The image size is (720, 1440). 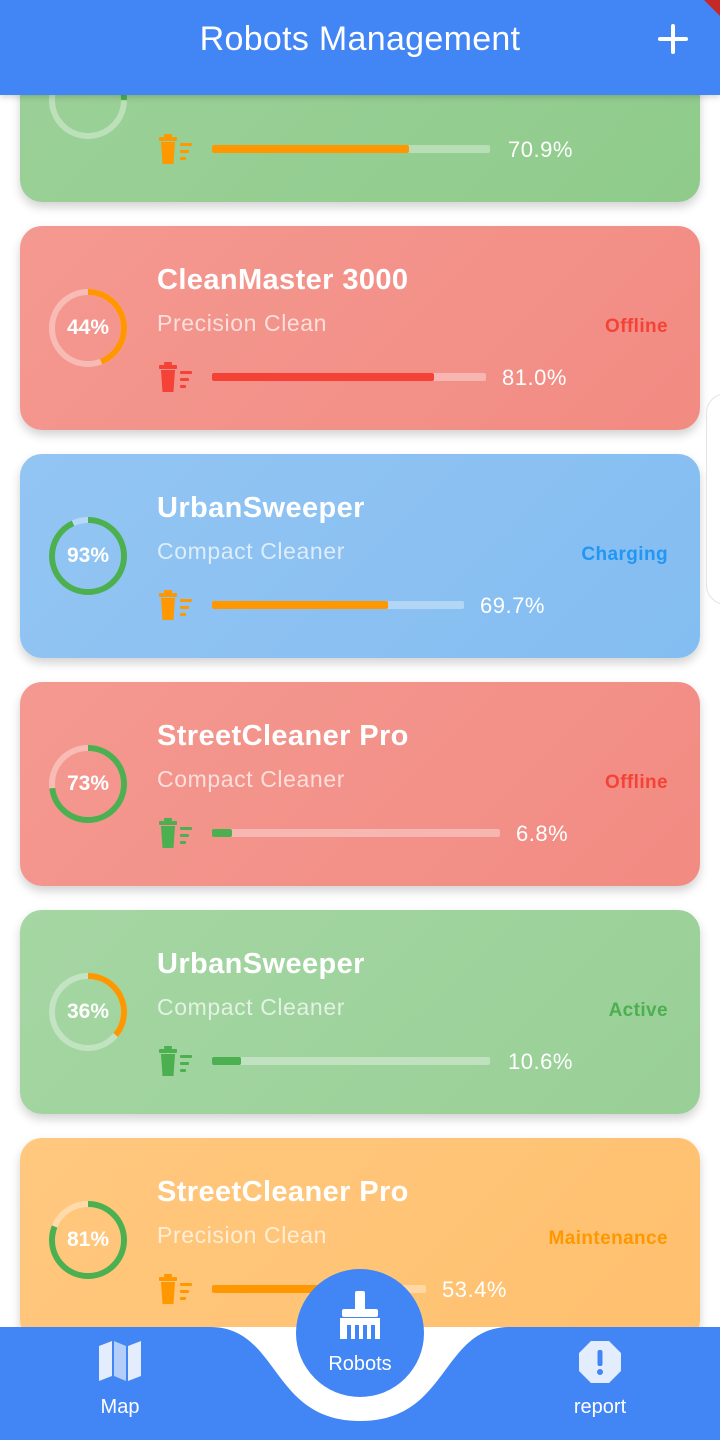 What do you see at coordinates (120, 1407) in the screenshot?
I see `nav-label-map: Map` at bounding box center [120, 1407].